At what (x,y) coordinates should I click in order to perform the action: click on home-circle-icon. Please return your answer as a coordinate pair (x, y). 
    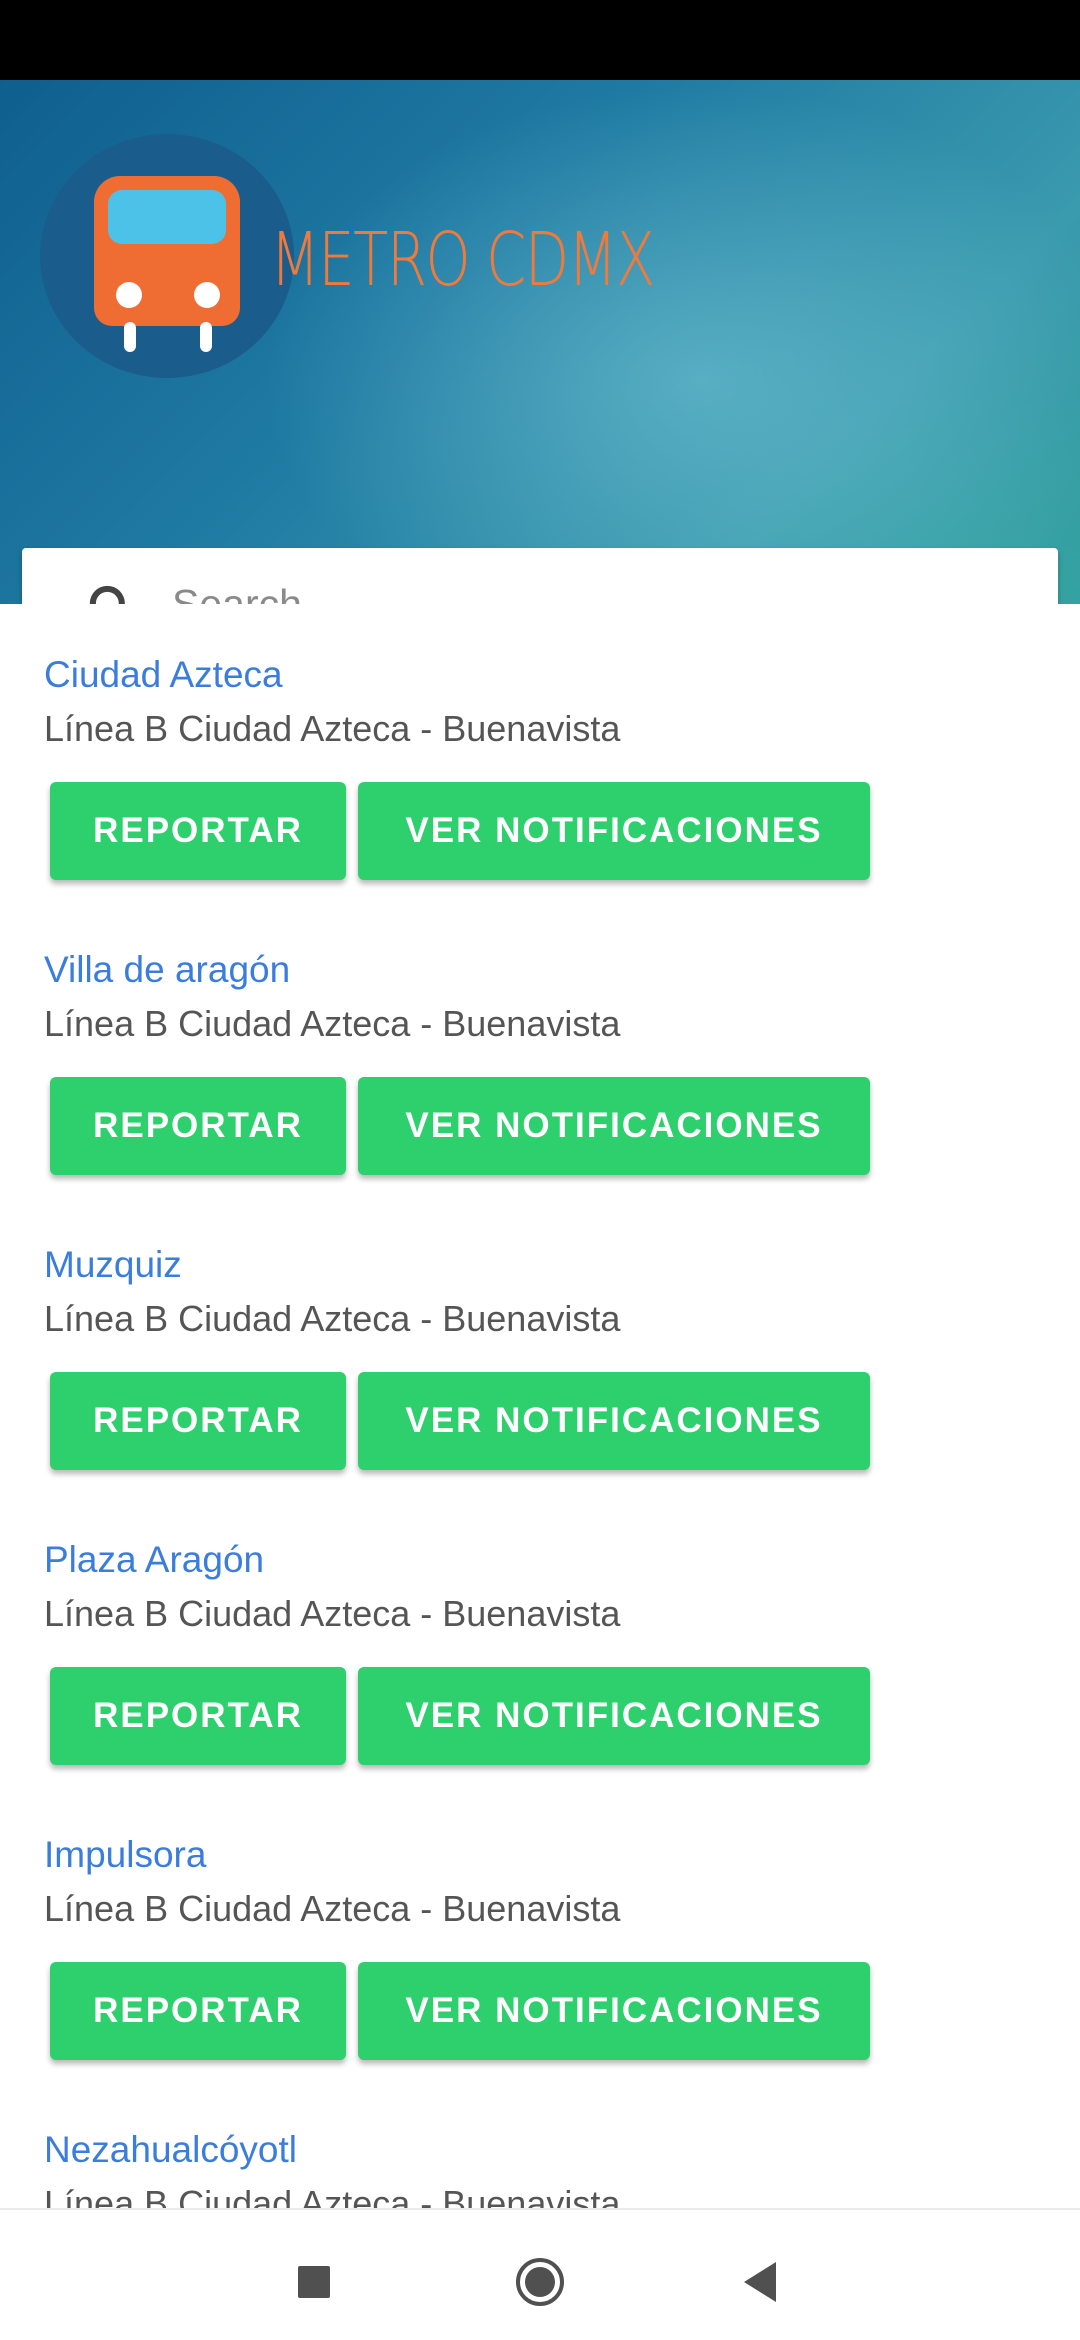
    Looking at the image, I should click on (540, 2282).